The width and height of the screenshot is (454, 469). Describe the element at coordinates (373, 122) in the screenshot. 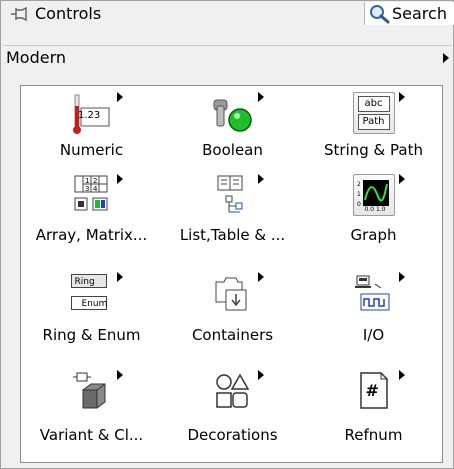

I see `path-text: Path` at that location.